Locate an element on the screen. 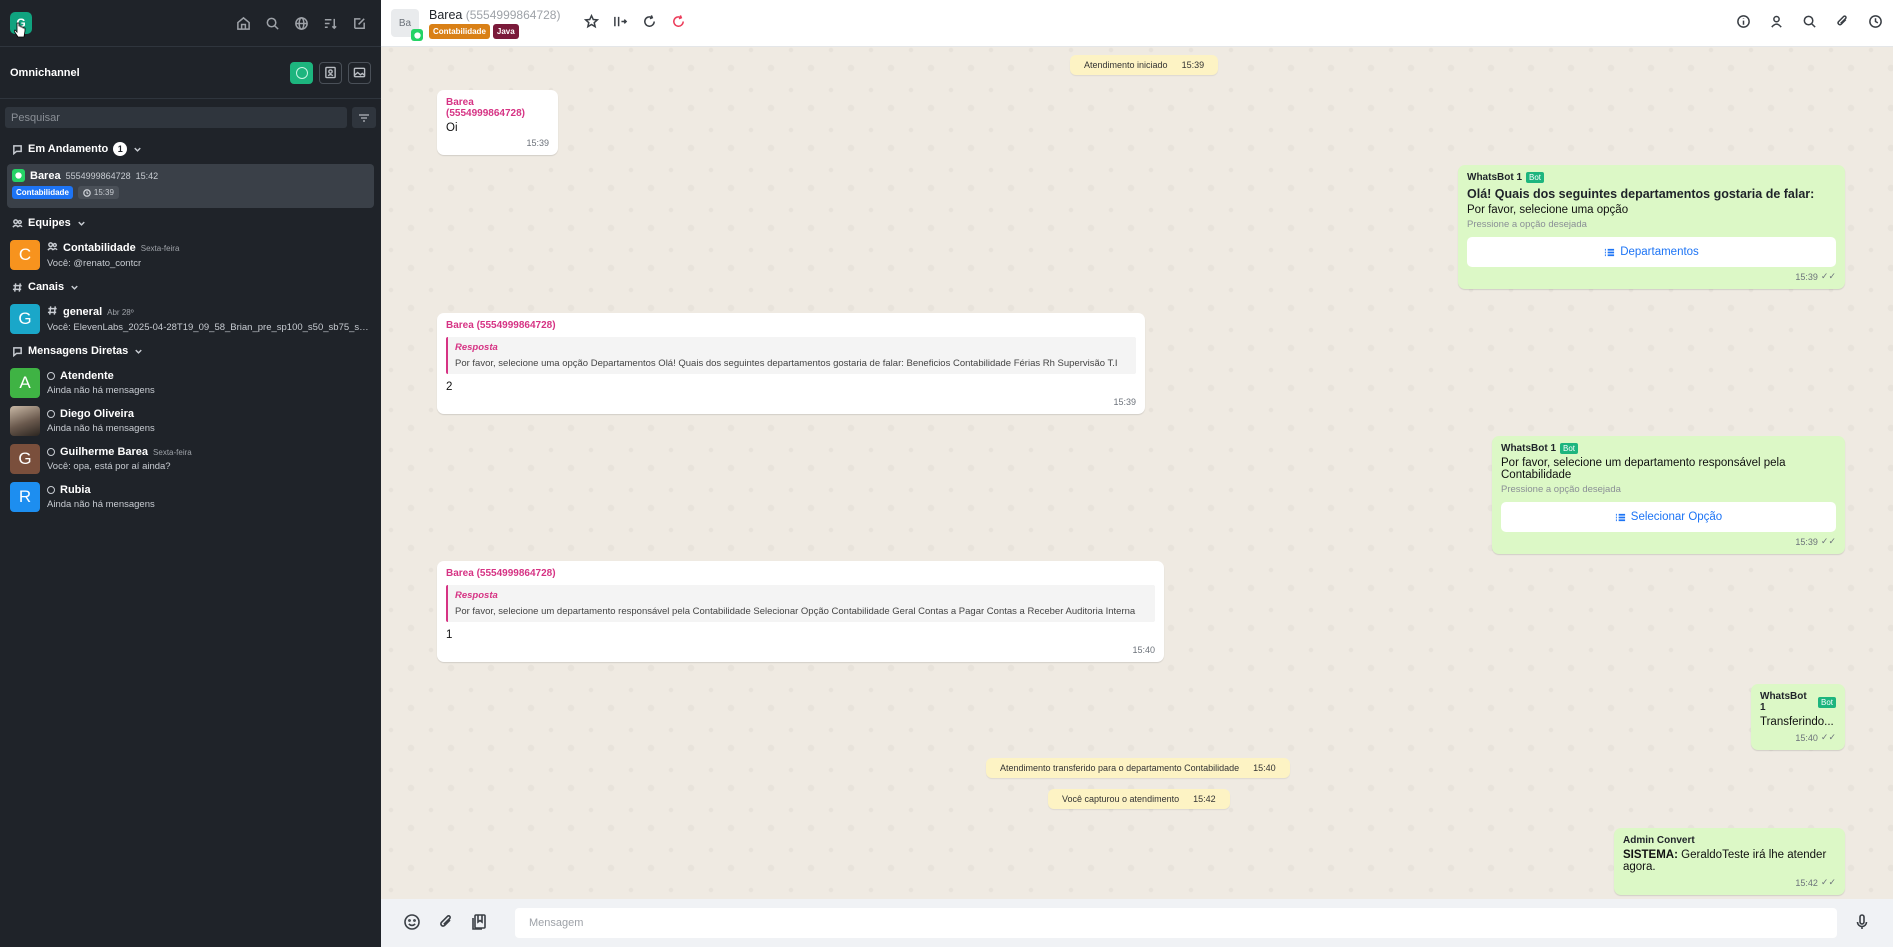 This screenshot has height=947, width=1893. filter-button is located at coordinates (364, 117).